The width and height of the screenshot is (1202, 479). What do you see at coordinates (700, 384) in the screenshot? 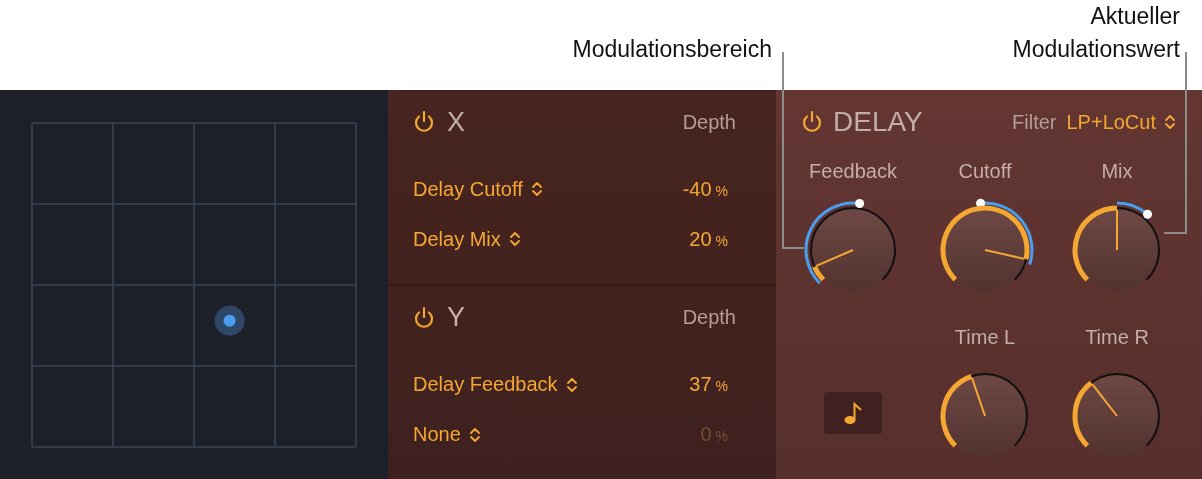
I see `depth-value: 37` at bounding box center [700, 384].